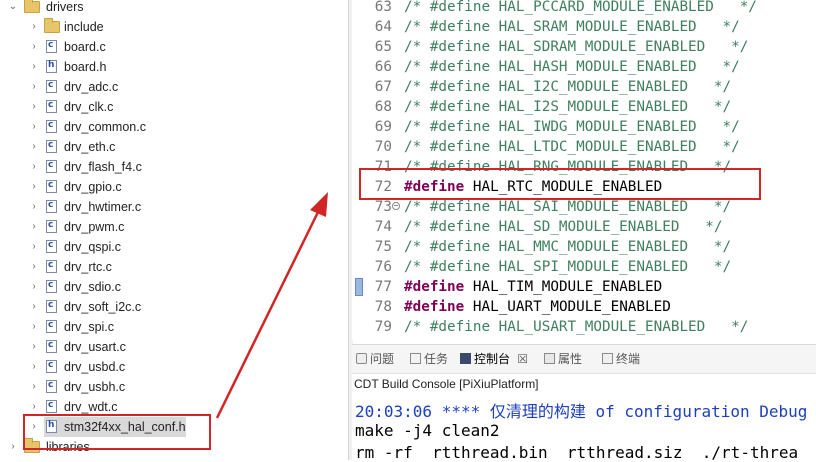  Describe the element at coordinates (174, 367) in the screenshot. I see `tree-item-drv-usbd: › c drv_usbd.c` at that location.